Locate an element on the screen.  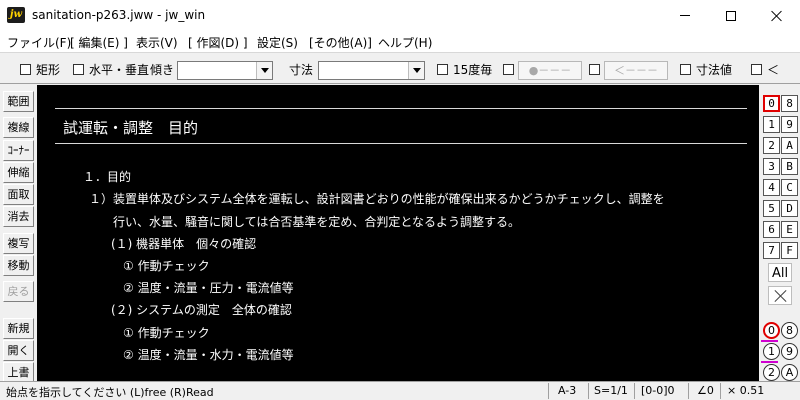
layer-group-9-button: 9 is located at coordinates (789, 351).